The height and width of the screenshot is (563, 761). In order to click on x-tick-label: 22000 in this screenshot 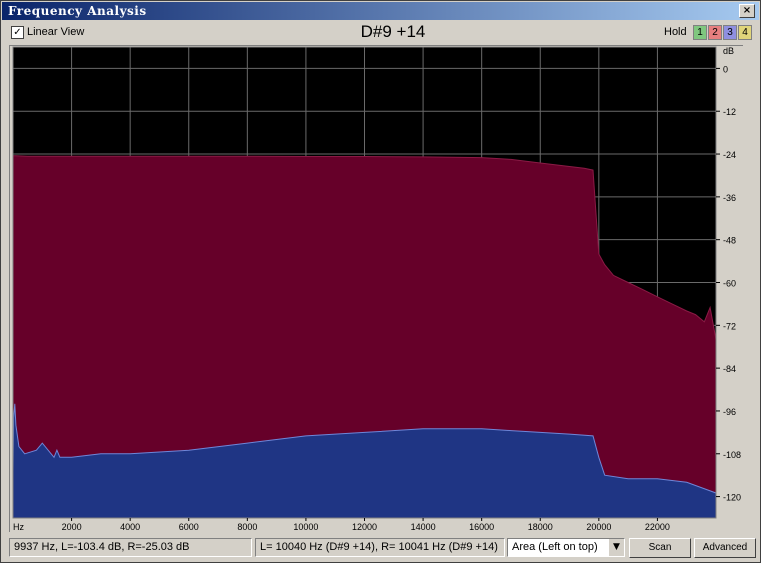, I will do `click(657, 527)`.